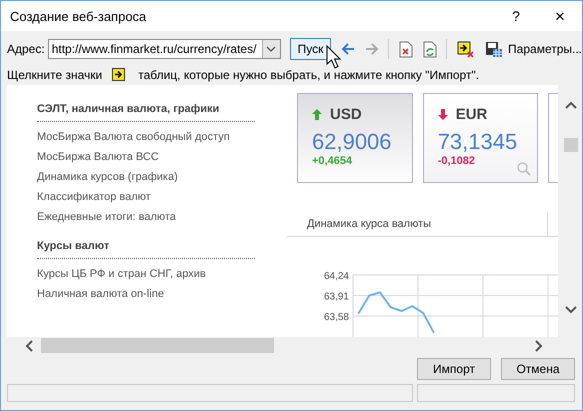 This screenshot has height=411, width=583. Describe the element at coordinates (29, 346) in the screenshot. I see `scroll-left-icon` at that location.